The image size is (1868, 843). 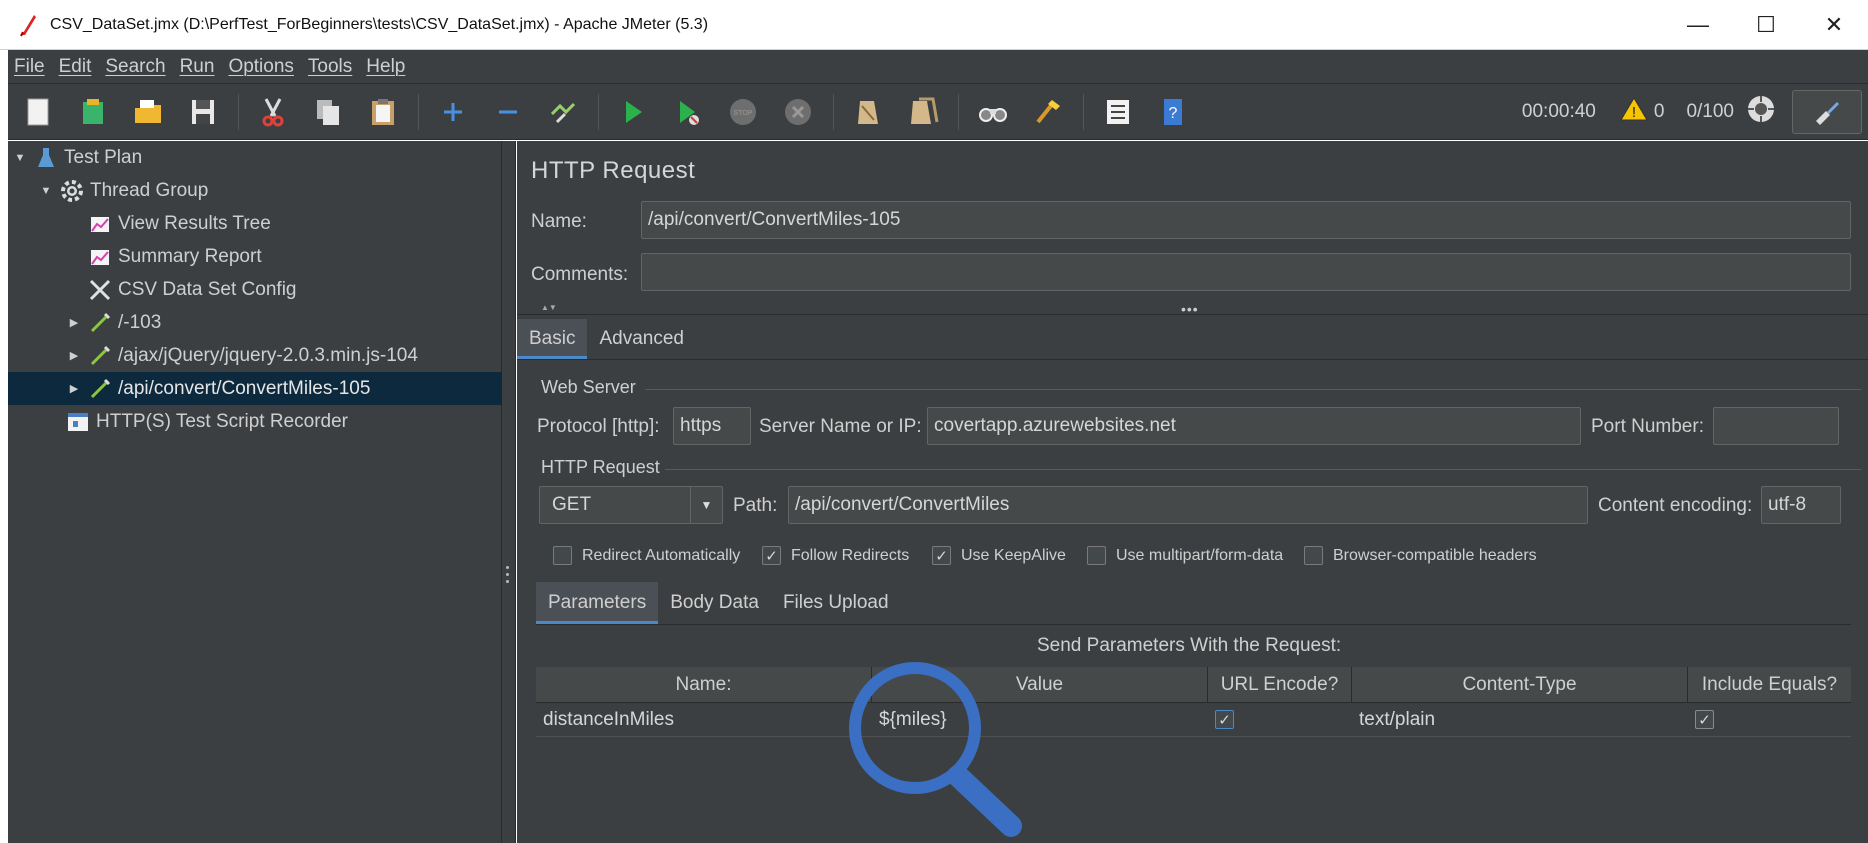 What do you see at coordinates (29, 67) in the screenshot?
I see `menu-file: File` at bounding box center [29, 67].